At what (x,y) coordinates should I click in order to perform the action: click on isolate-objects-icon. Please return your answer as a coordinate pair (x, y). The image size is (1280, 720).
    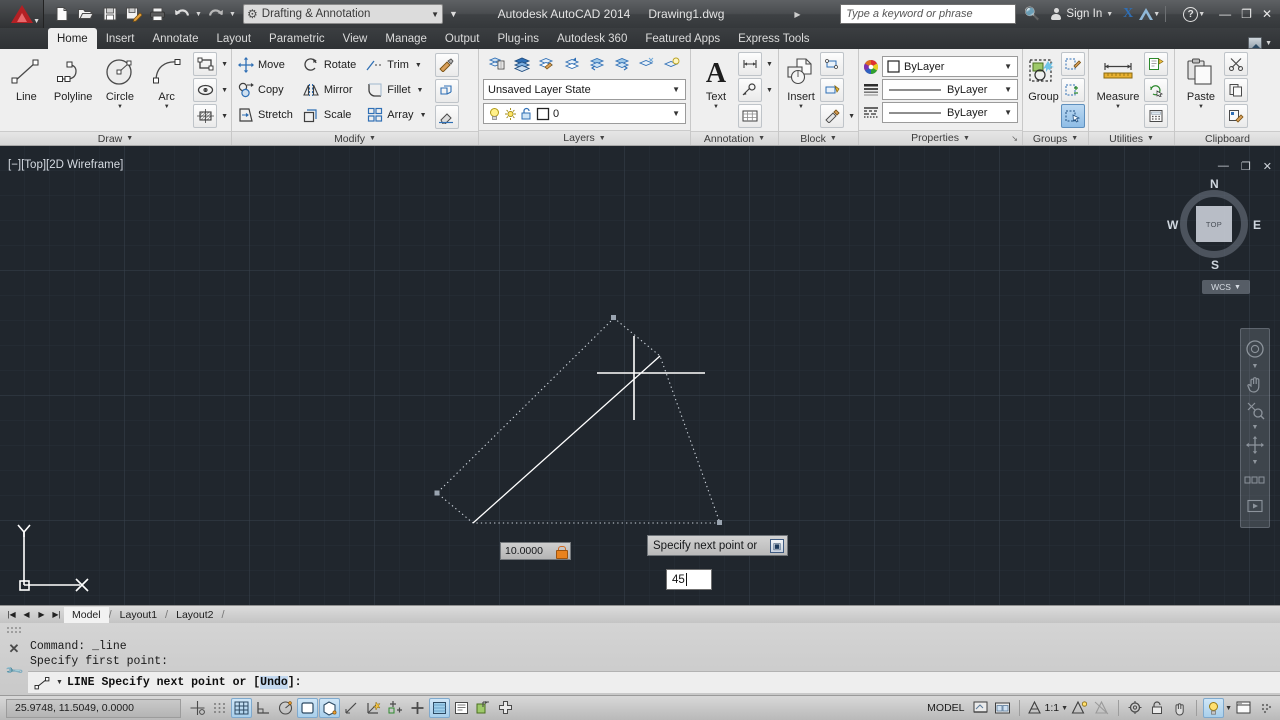
    Looking at the image, I should click on (1179, 708).